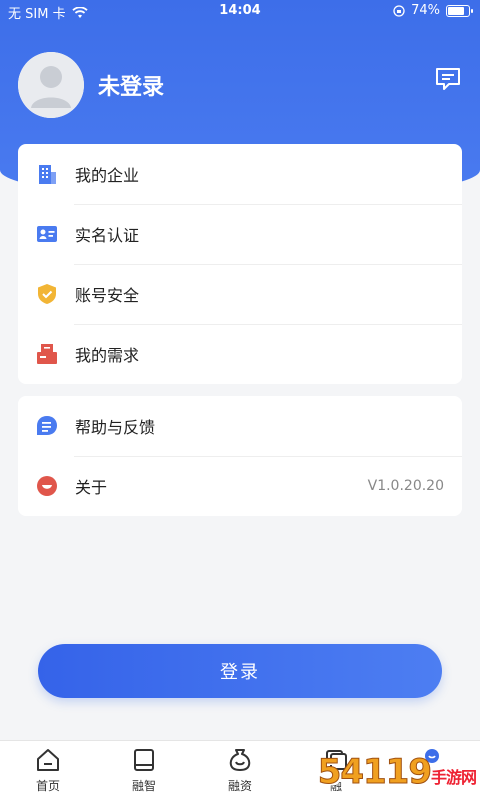 The height and width of the screenshot is (800, 480). I want to click on money-bag-icon, so click(240, 760).